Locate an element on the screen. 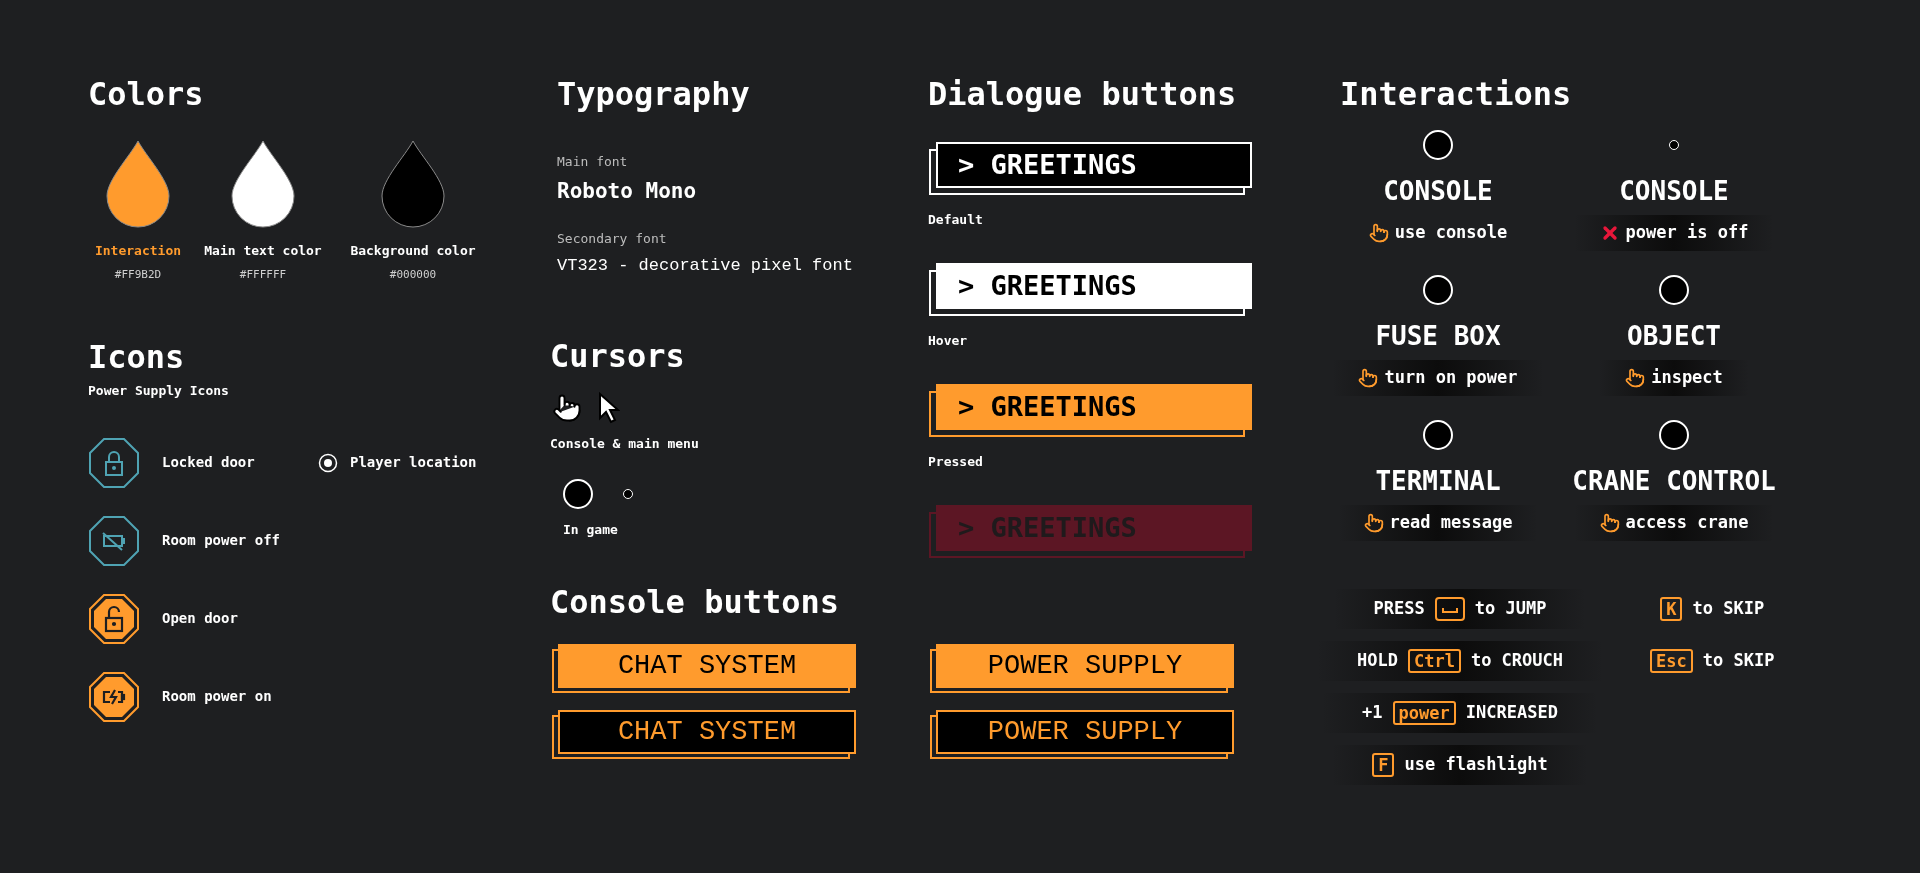 This screenshot has width=1920, height=873. small-circle-cursor-icon is located at coordinates (628, 493).